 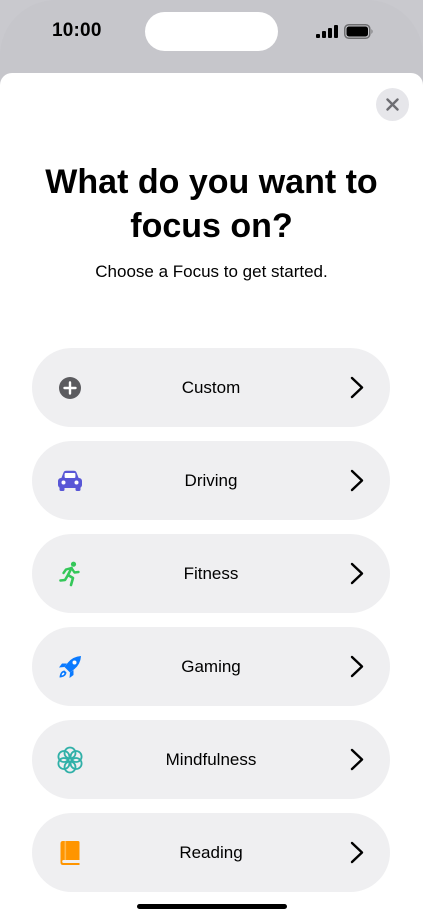 What do you see at coordinates (358, 31) in the screenshot?
I see `battery-icon` at bounding box center [358, 31].